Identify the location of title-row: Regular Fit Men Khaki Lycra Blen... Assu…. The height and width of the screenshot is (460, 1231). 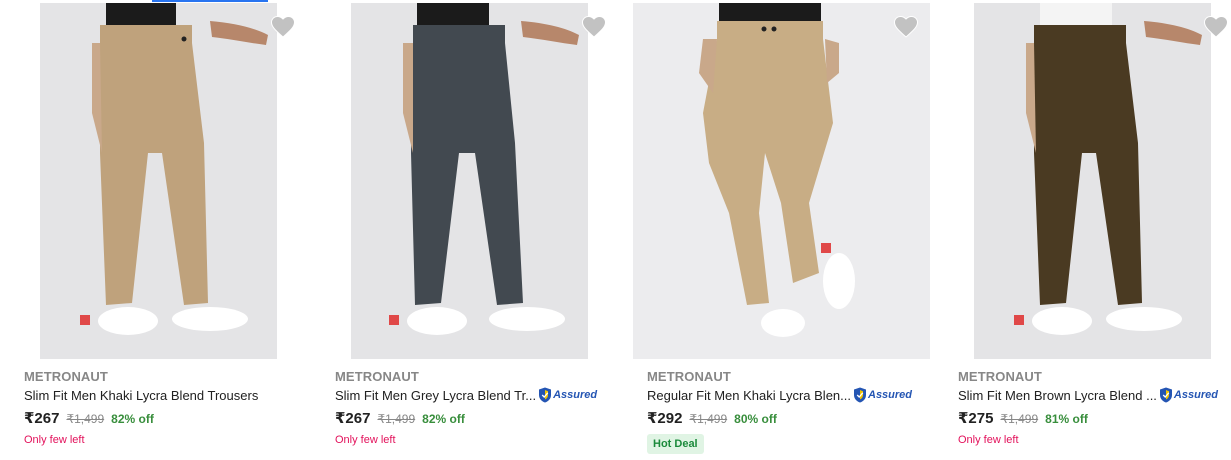
(779, 395).